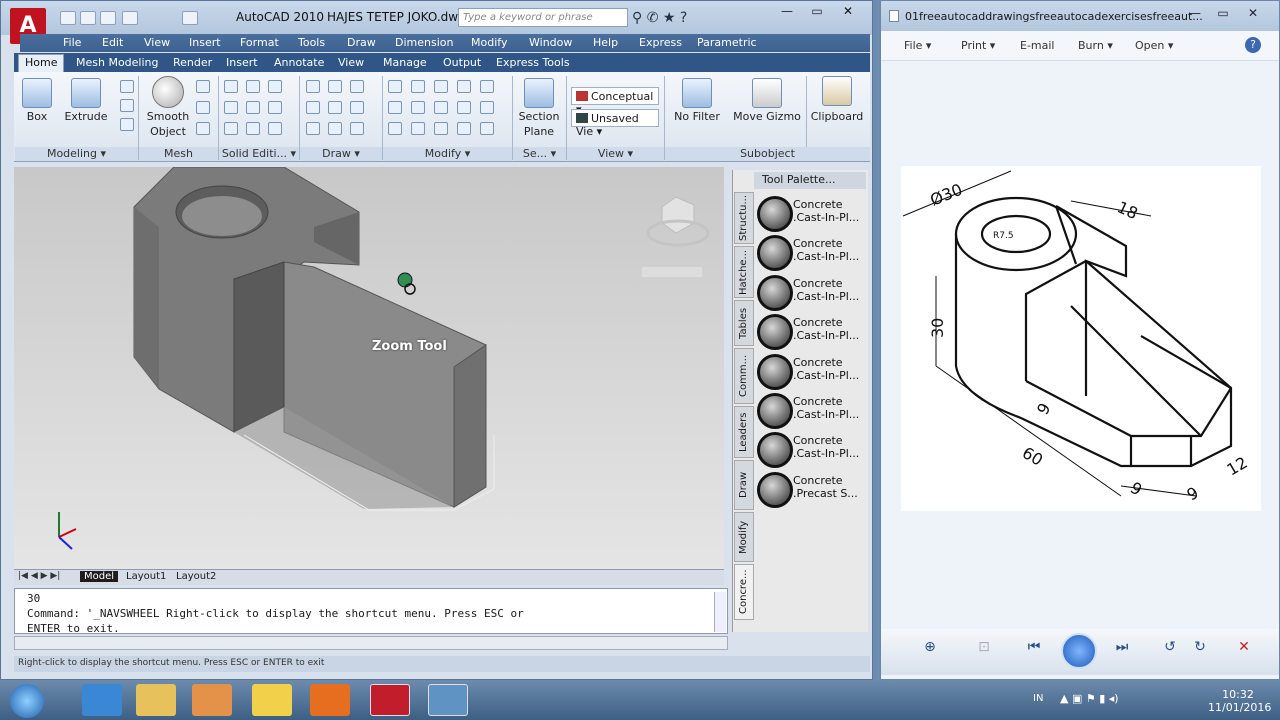  Describe the element at coordinates (1122, 650) in the screenshot. I see `next-icon: ⏭` at that location.